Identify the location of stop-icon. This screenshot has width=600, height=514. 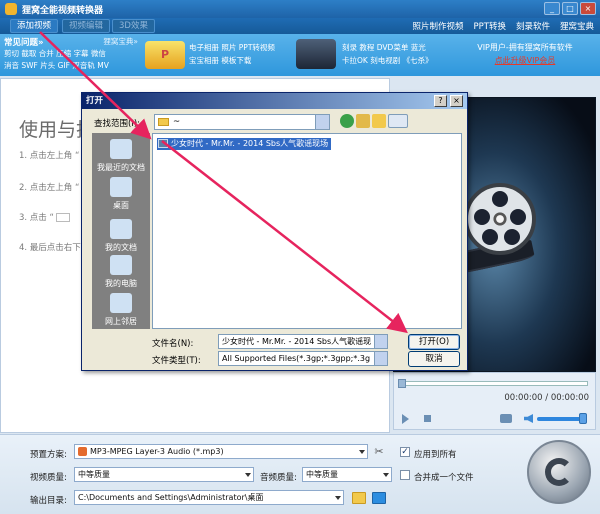
(427, 418).